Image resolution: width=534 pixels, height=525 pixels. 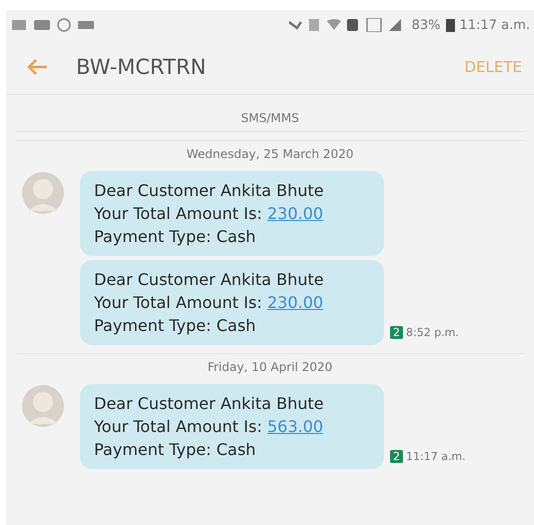 What do you see at coordinates (450, 25) in the screenshot?
I see `battery-icon` at bounding box center [450, 25].